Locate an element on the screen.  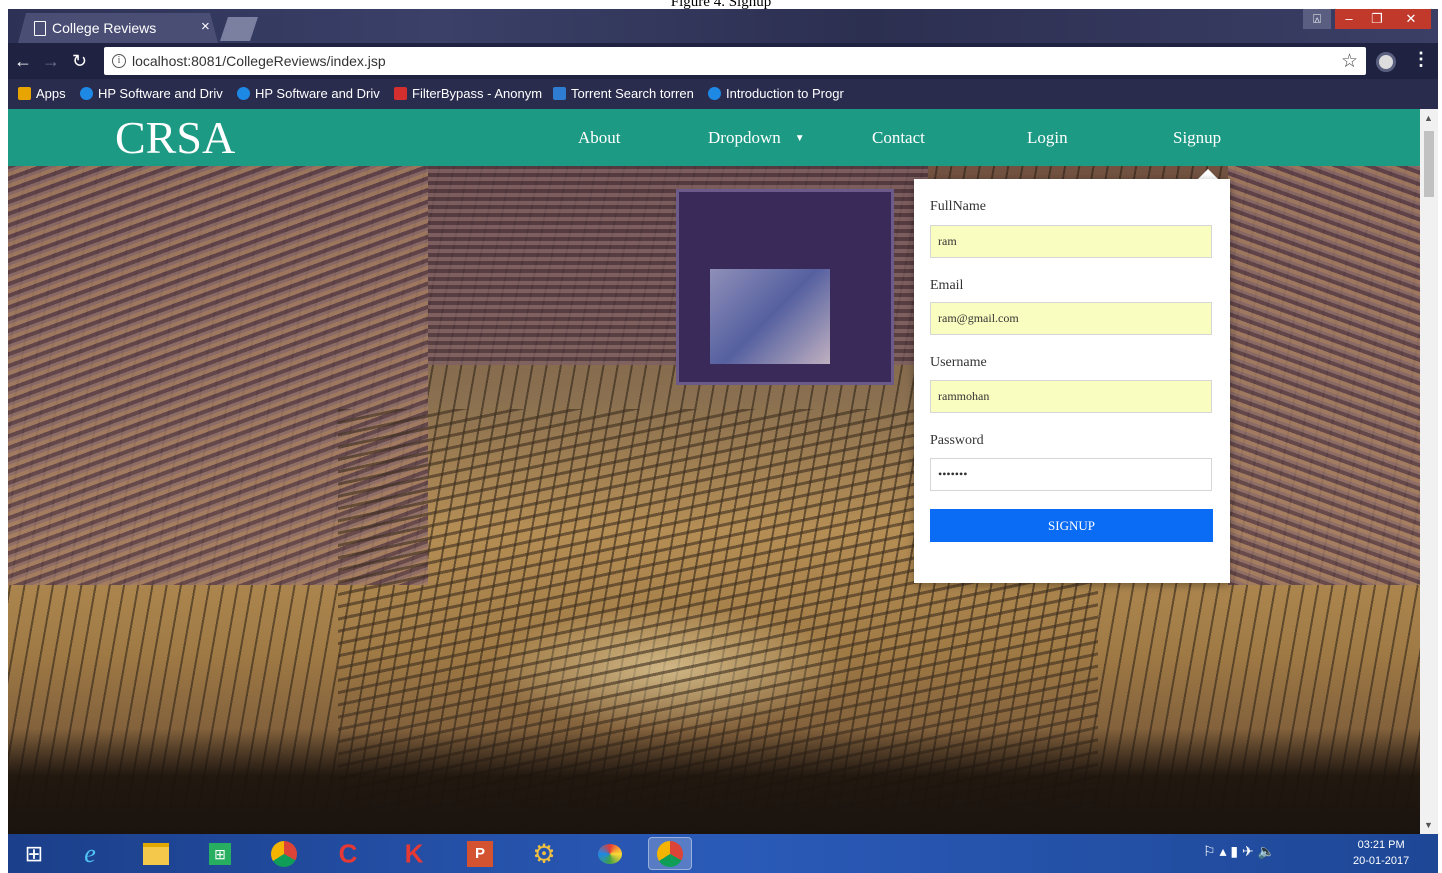
user-profile-icon: ⍓ is located at coordinates (1317, 19).